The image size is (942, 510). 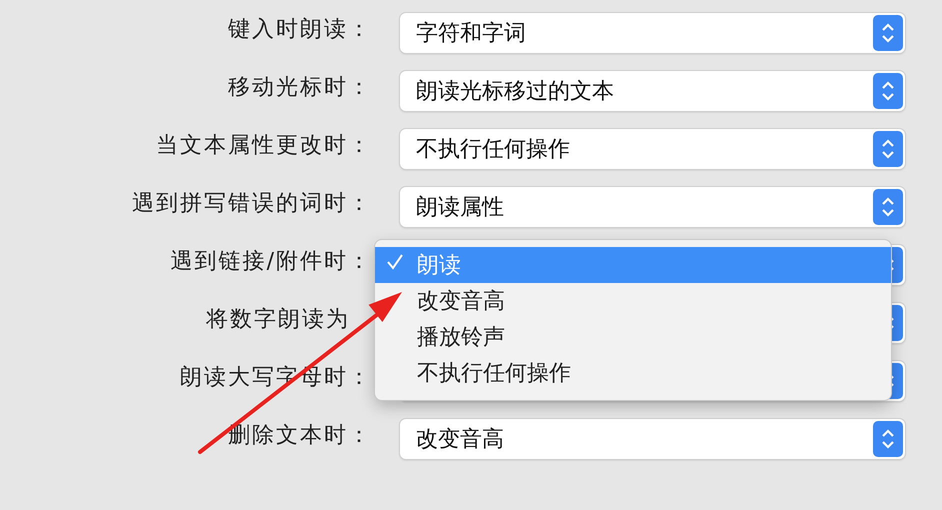 I want to click on setting-label: 当文本属性更改时：, so click(x=264, y=146).